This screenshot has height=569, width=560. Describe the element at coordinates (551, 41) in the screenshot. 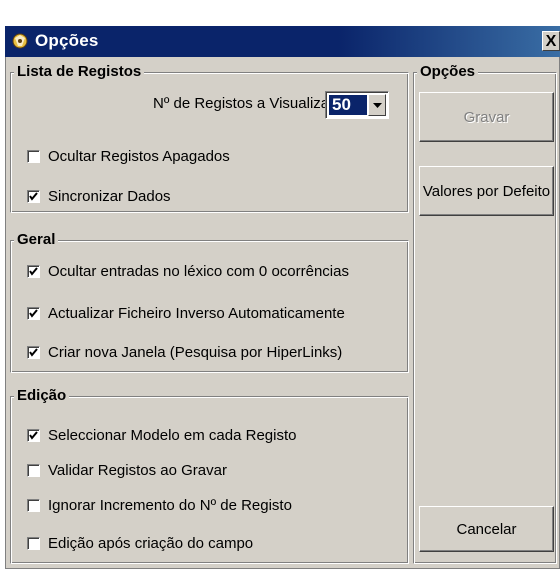

I see `close-button: X` at that location.